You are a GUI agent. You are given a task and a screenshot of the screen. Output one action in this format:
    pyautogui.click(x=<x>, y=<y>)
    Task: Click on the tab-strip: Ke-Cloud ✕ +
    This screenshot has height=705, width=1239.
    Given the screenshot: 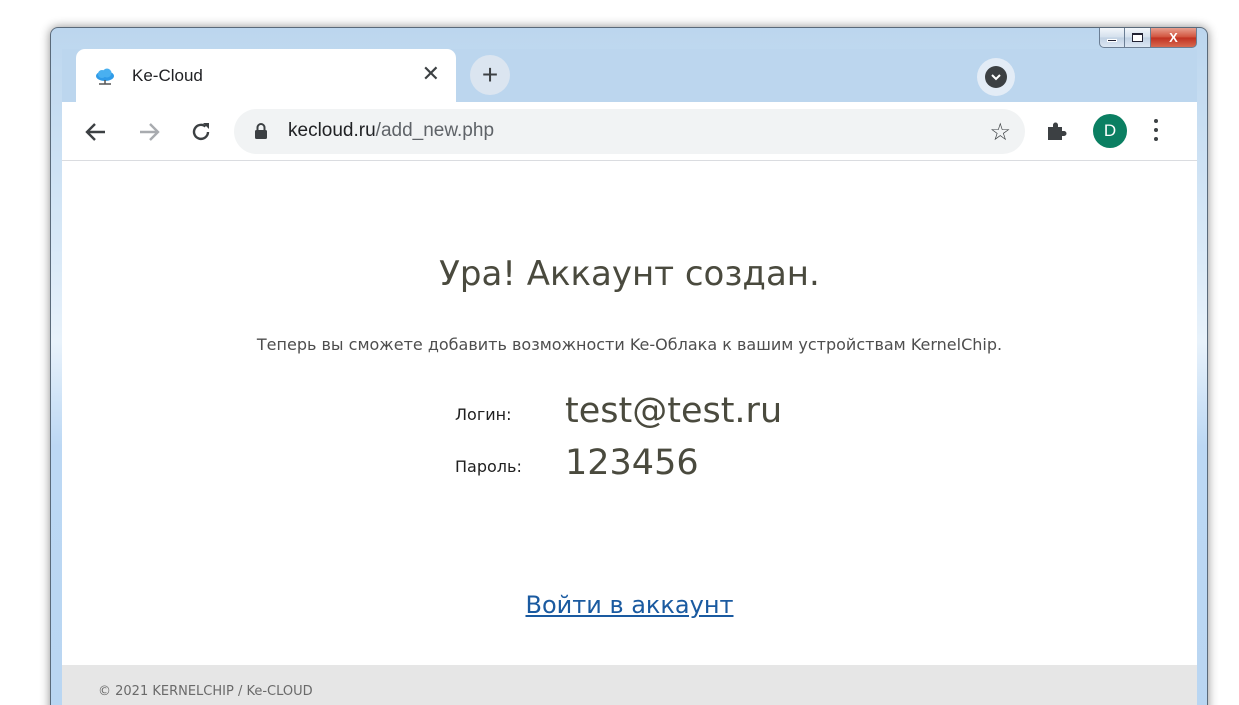 What is the action you would take?
    pyautogui.click(x=629, y=76)
    